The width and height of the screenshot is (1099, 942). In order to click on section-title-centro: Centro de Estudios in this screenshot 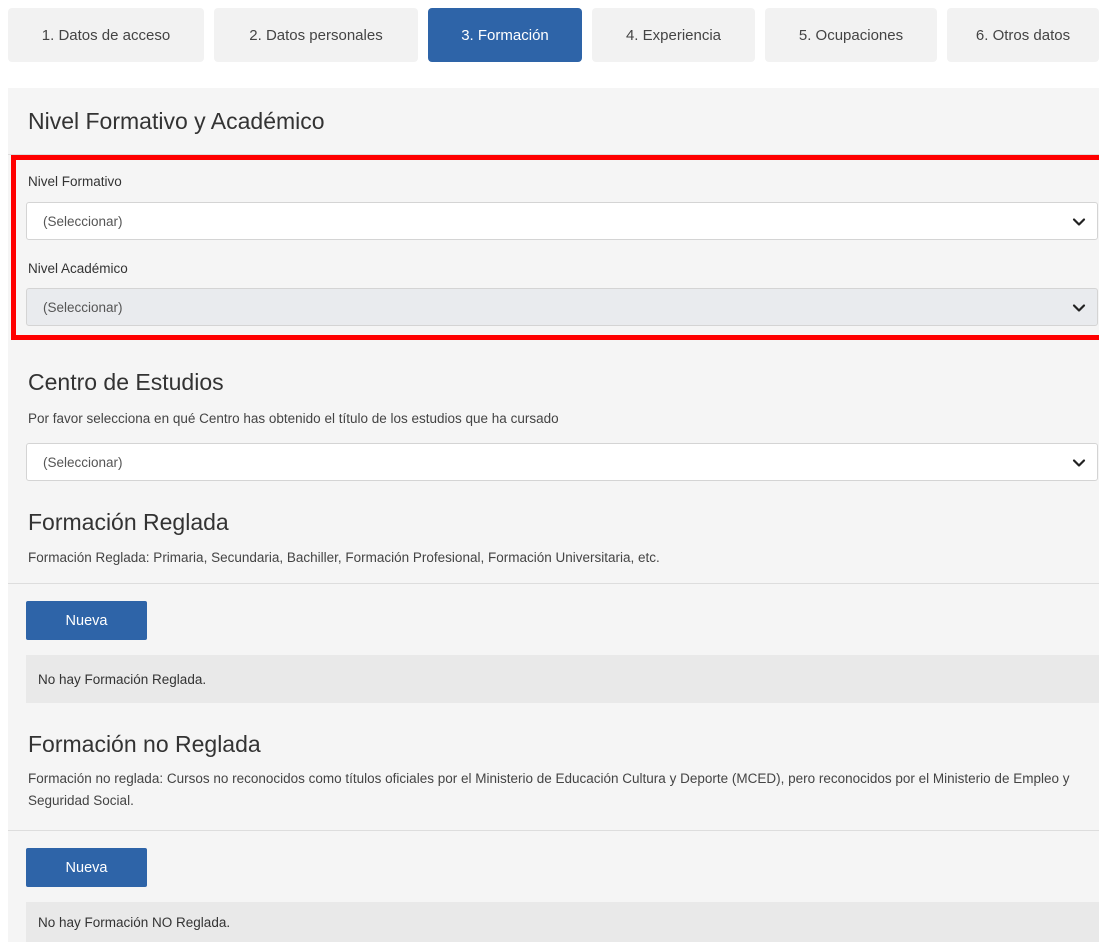, I will do `click(126, 382)`.